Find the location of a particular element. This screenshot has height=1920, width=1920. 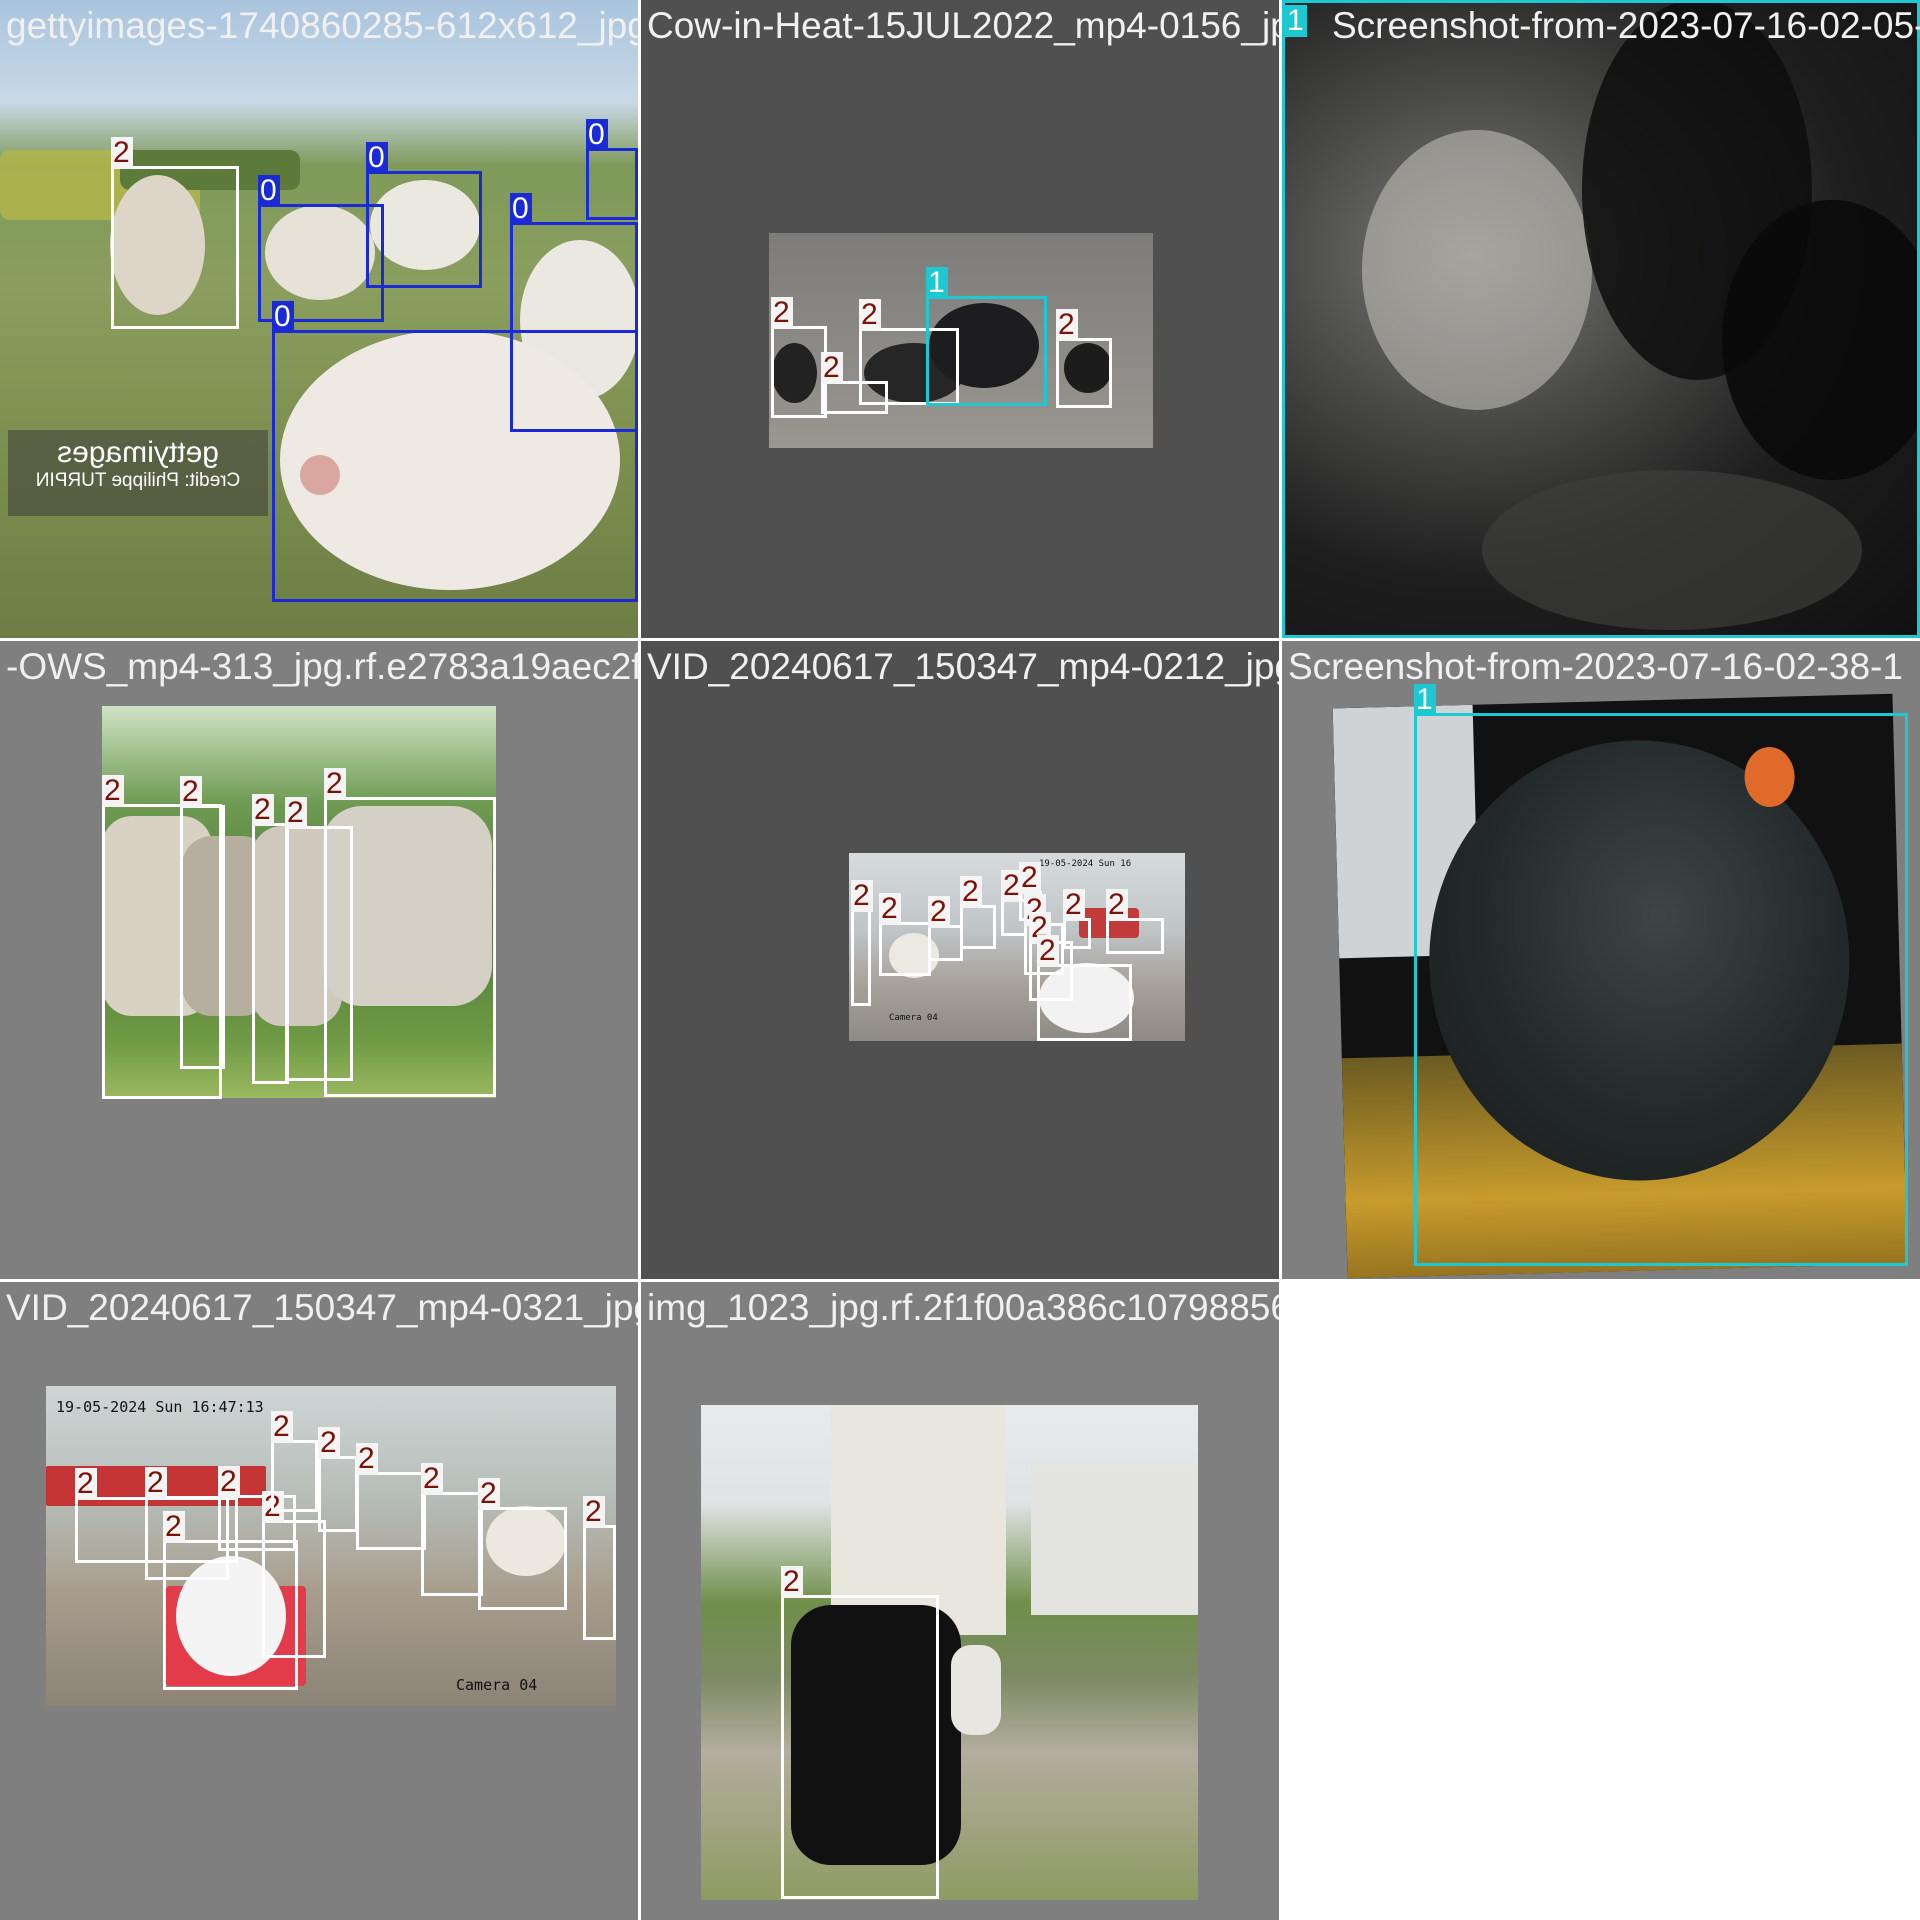

tile-filename: Screenshot-from-2023-07-16-02-05-4 is located at coordinates (1626, 25).